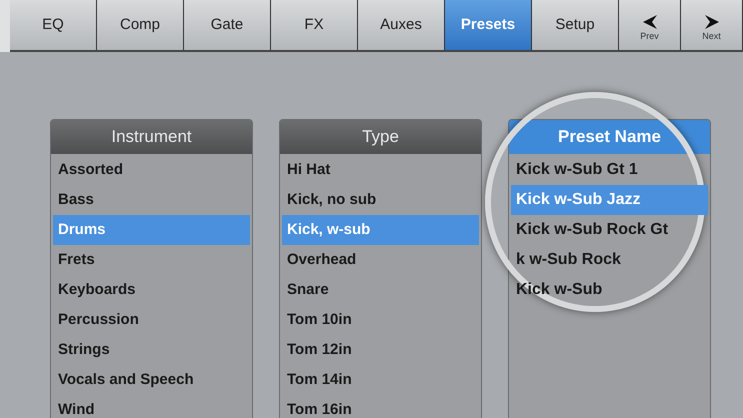  What do you see at coordinates (380, 350) in the screenshot?
I see `list-item: Tom 12in` at bounding box center [380, 350].